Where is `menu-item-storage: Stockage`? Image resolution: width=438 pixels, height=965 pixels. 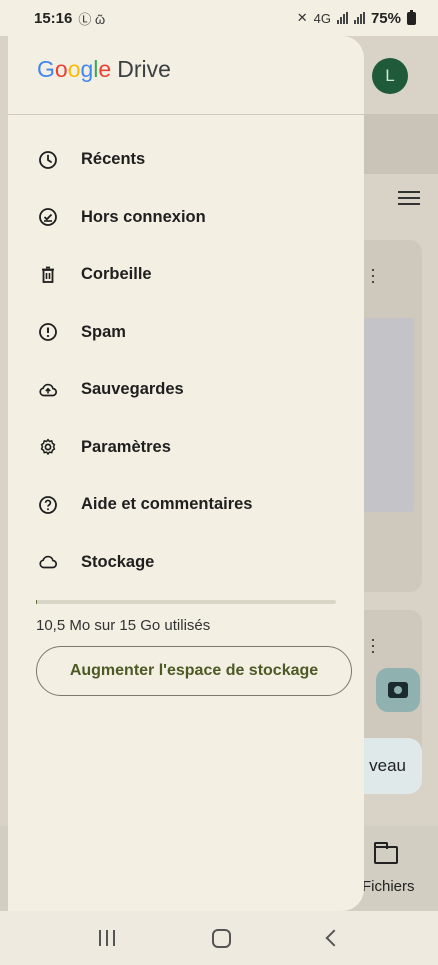 menu-item-storage: Stockage is located at coordinates (186, 563).